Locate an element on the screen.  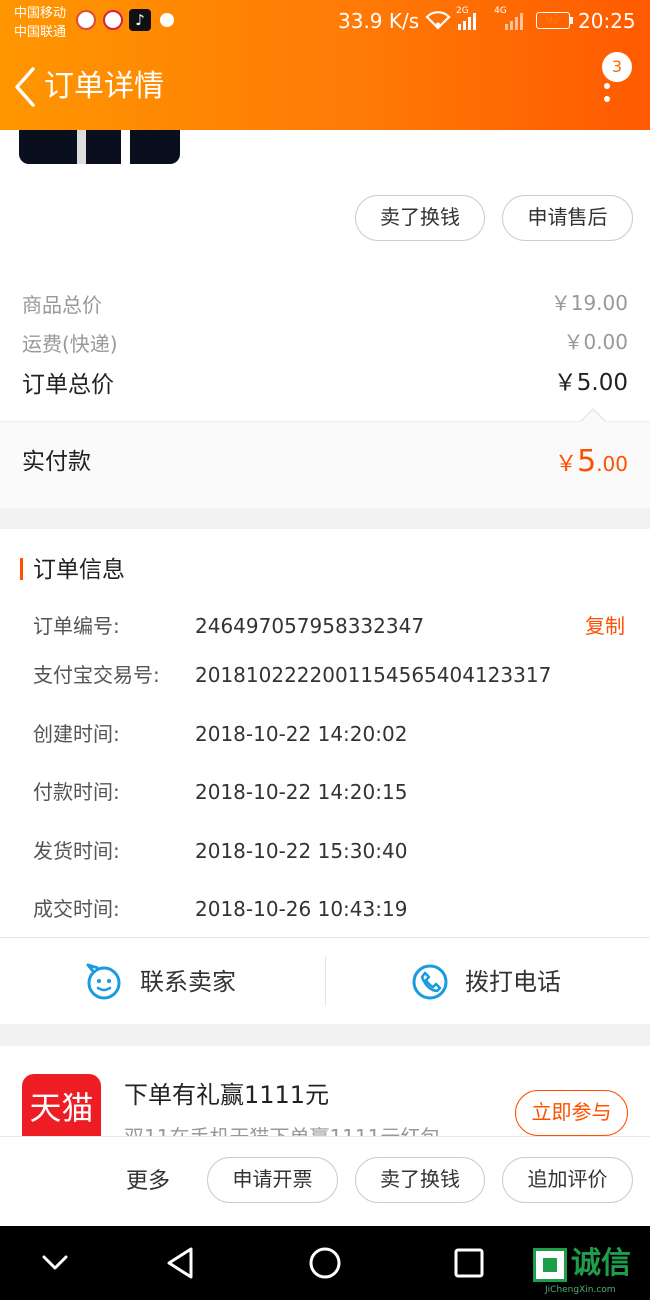
shipping-label: 运费(快递) is located at coordinates (70, 344).